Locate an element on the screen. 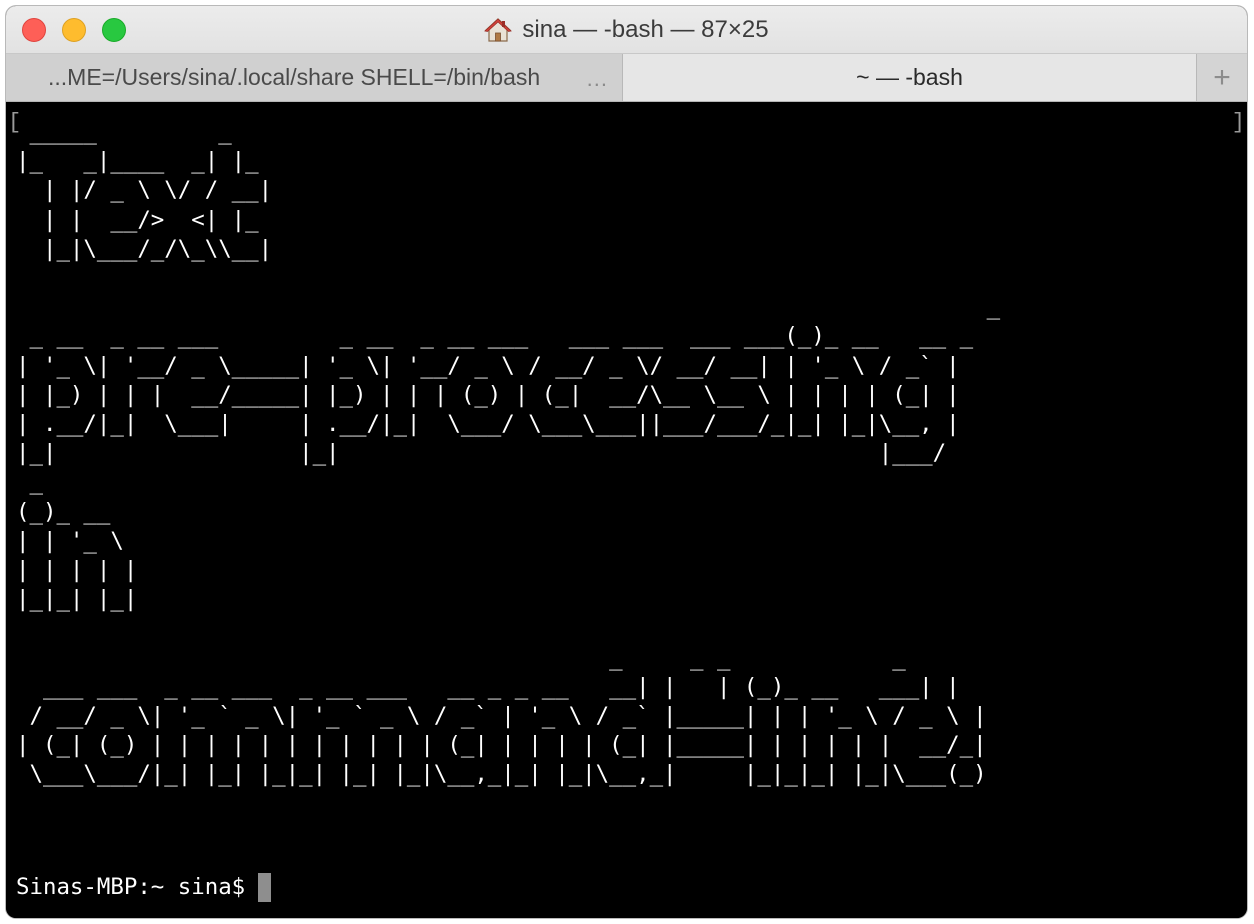 This screenshot has height=924, width=1254. prompt-line: Sinas-MBP:~ sina$ is located at coordinates (144, 887).